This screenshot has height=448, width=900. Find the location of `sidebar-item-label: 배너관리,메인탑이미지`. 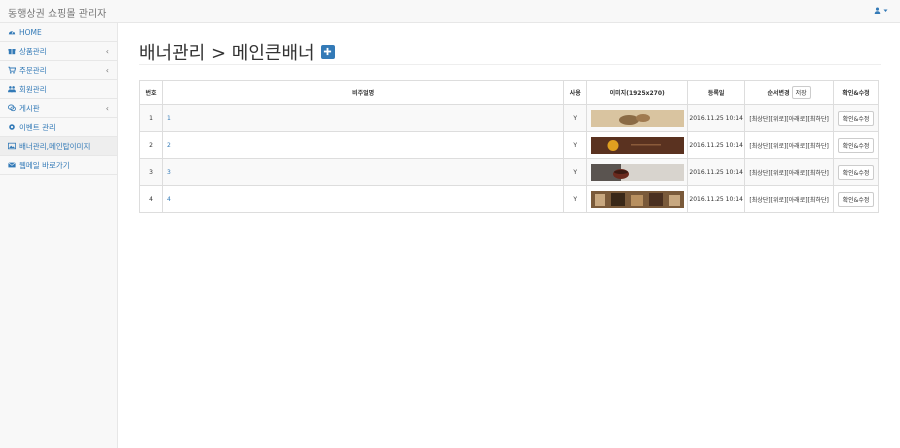

sidebar-item-label: 배너관리,메인탑이미지 is located at coordinates (55, 146).